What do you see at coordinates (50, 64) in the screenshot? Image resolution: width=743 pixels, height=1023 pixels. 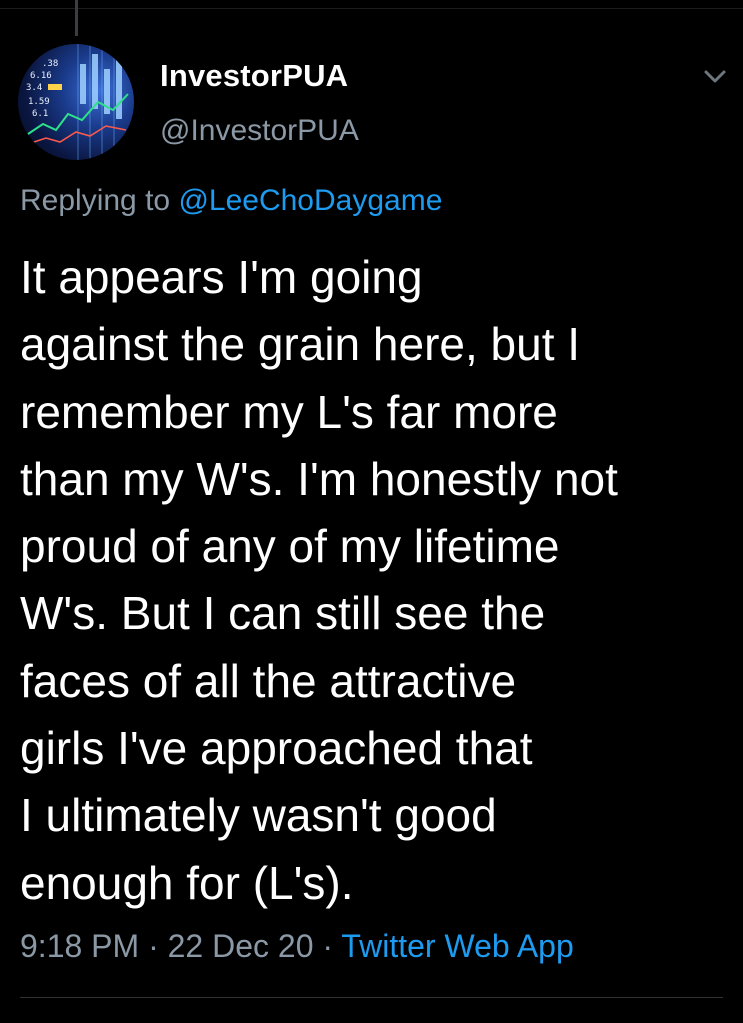 I see `svg-text: .38` at bounding box center [50, 64].